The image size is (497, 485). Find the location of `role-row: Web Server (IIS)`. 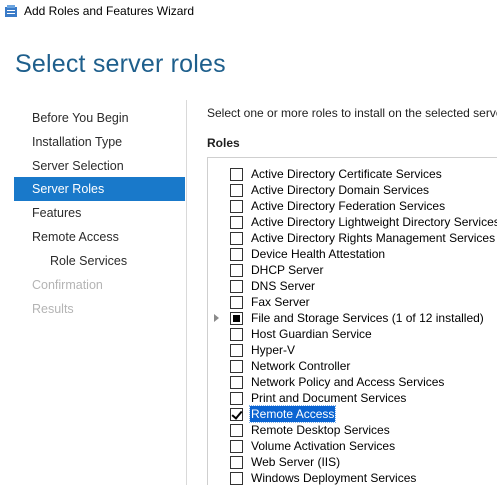

role-row: Web Server (IIS) is located at coordinates (352, 462).